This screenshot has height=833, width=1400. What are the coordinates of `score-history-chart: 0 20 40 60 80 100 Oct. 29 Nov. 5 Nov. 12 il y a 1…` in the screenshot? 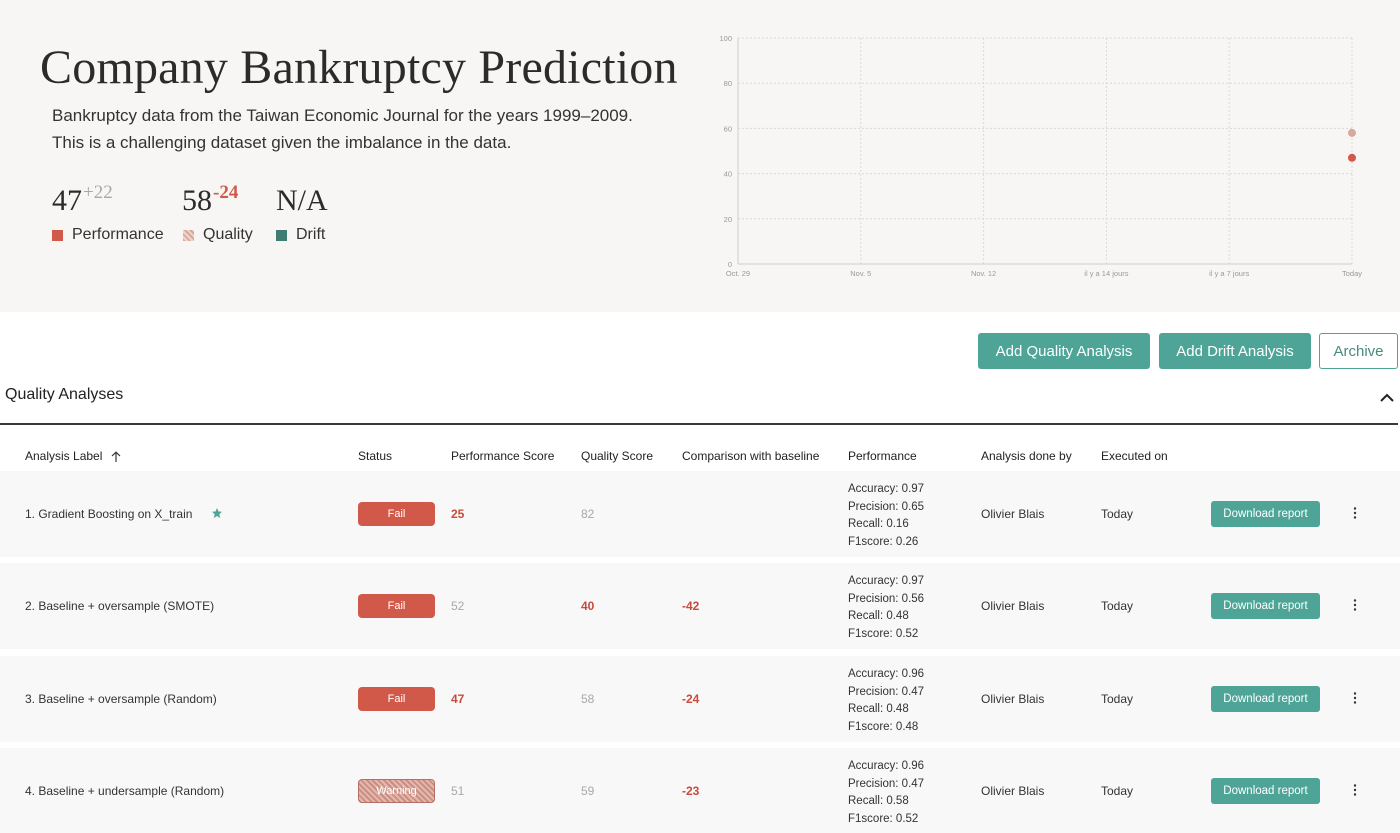 It's located at (1037, 159).